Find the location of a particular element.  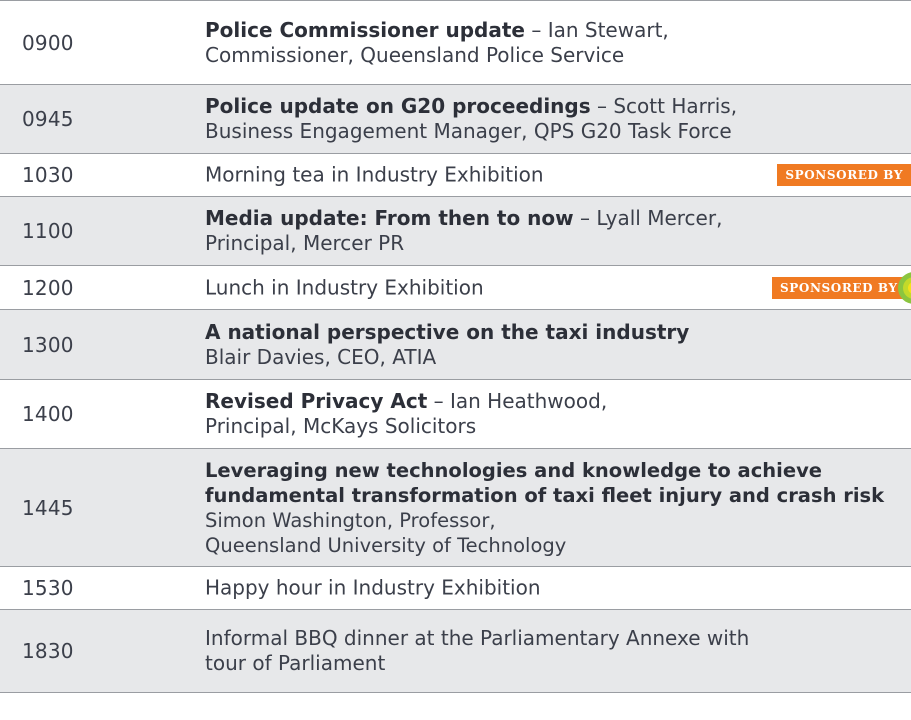

session-time: 1445 is located at coordinates (48, 507).